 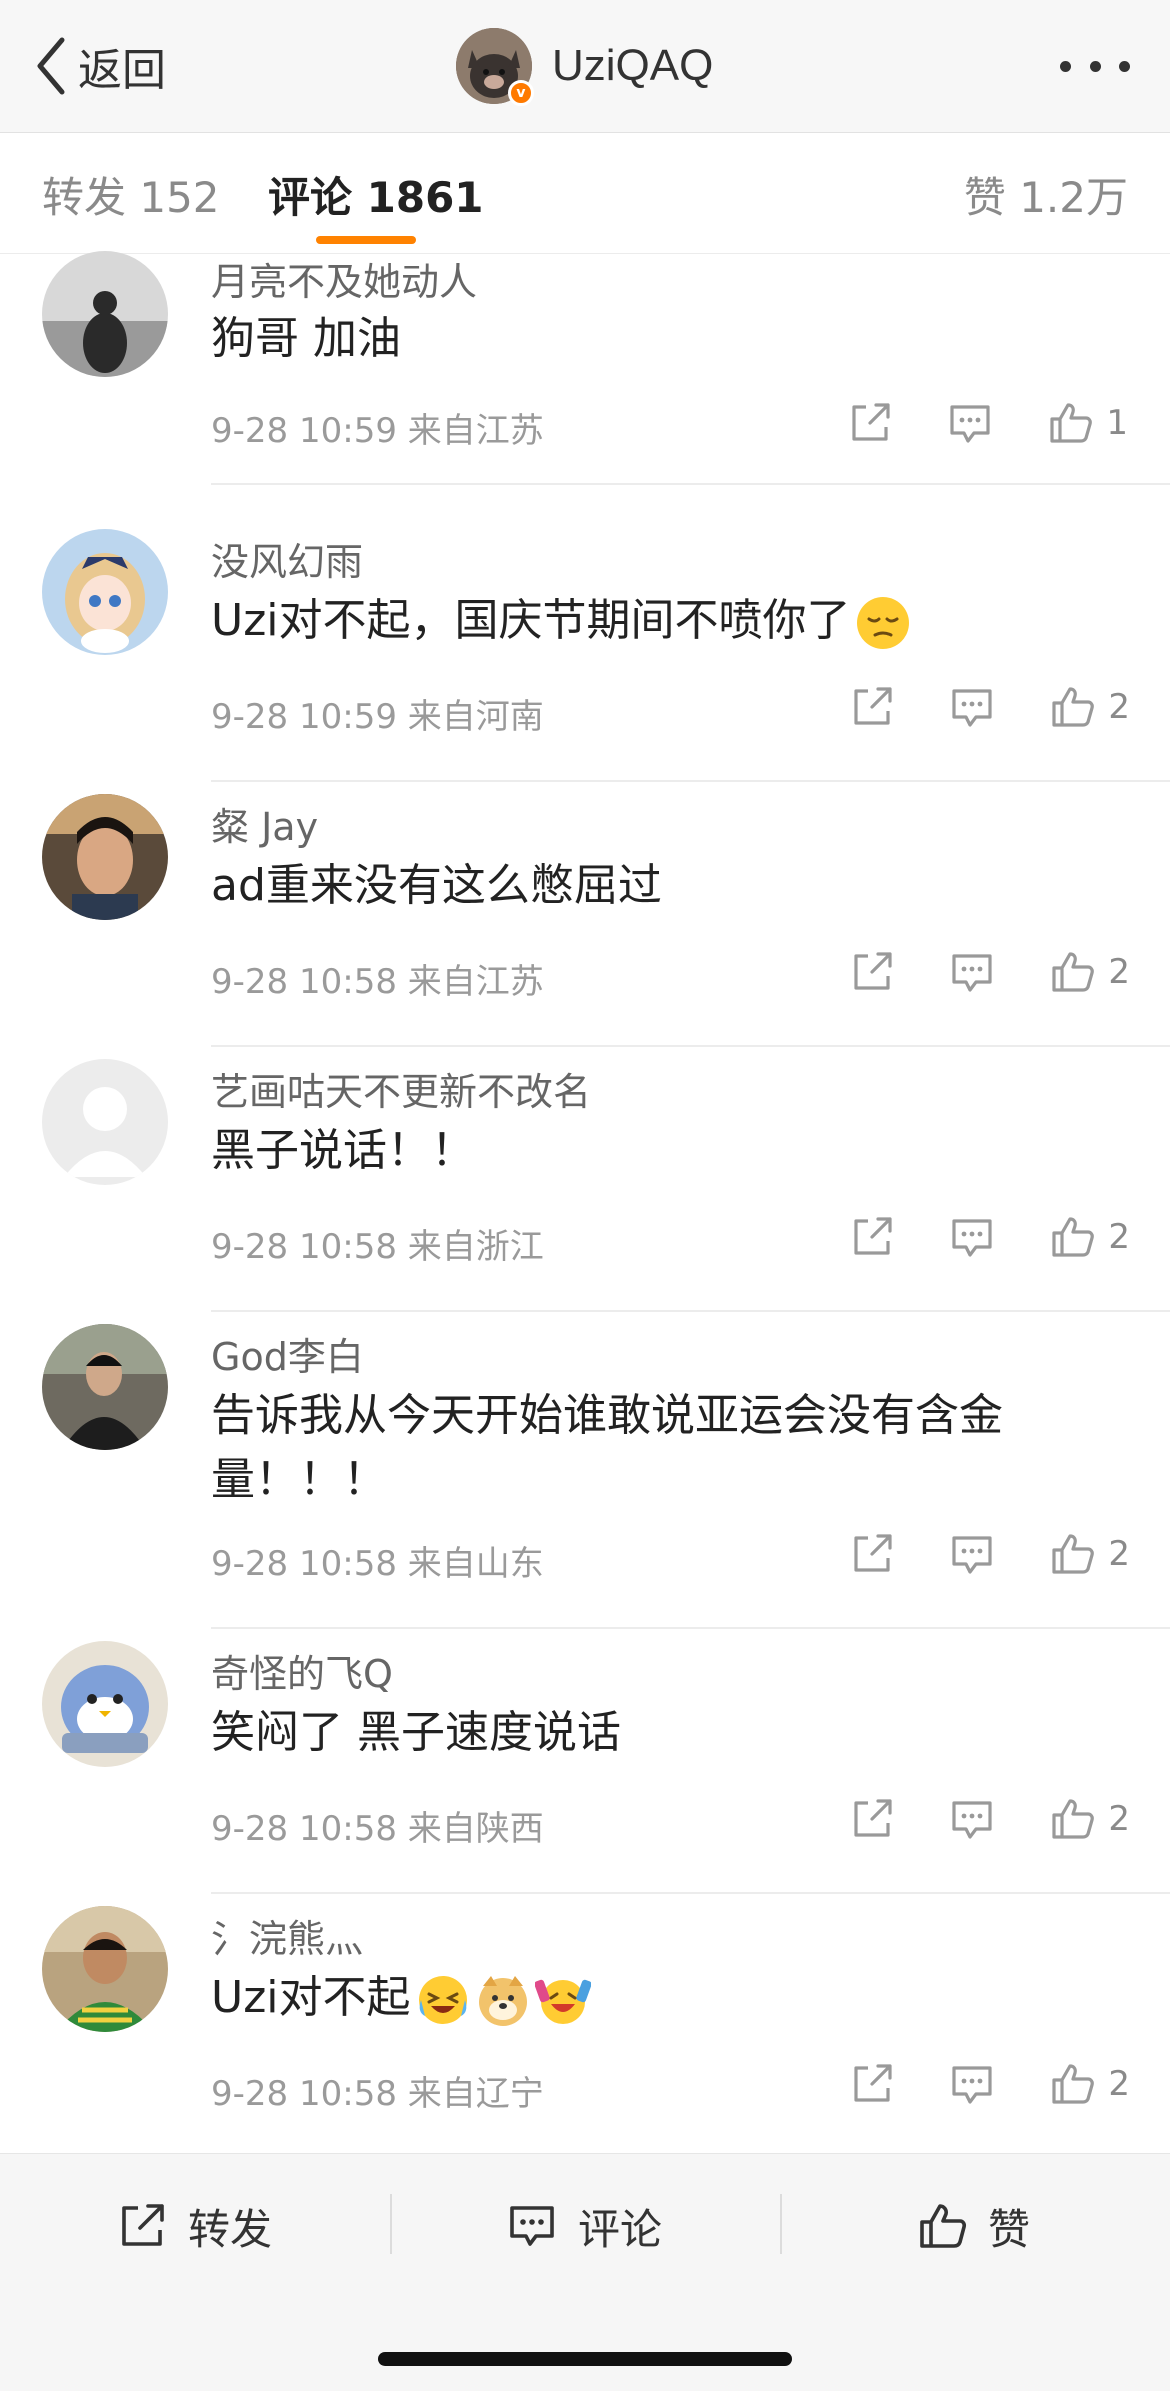 I want to click on back-chevron-icon, so click(x=51, y=66).